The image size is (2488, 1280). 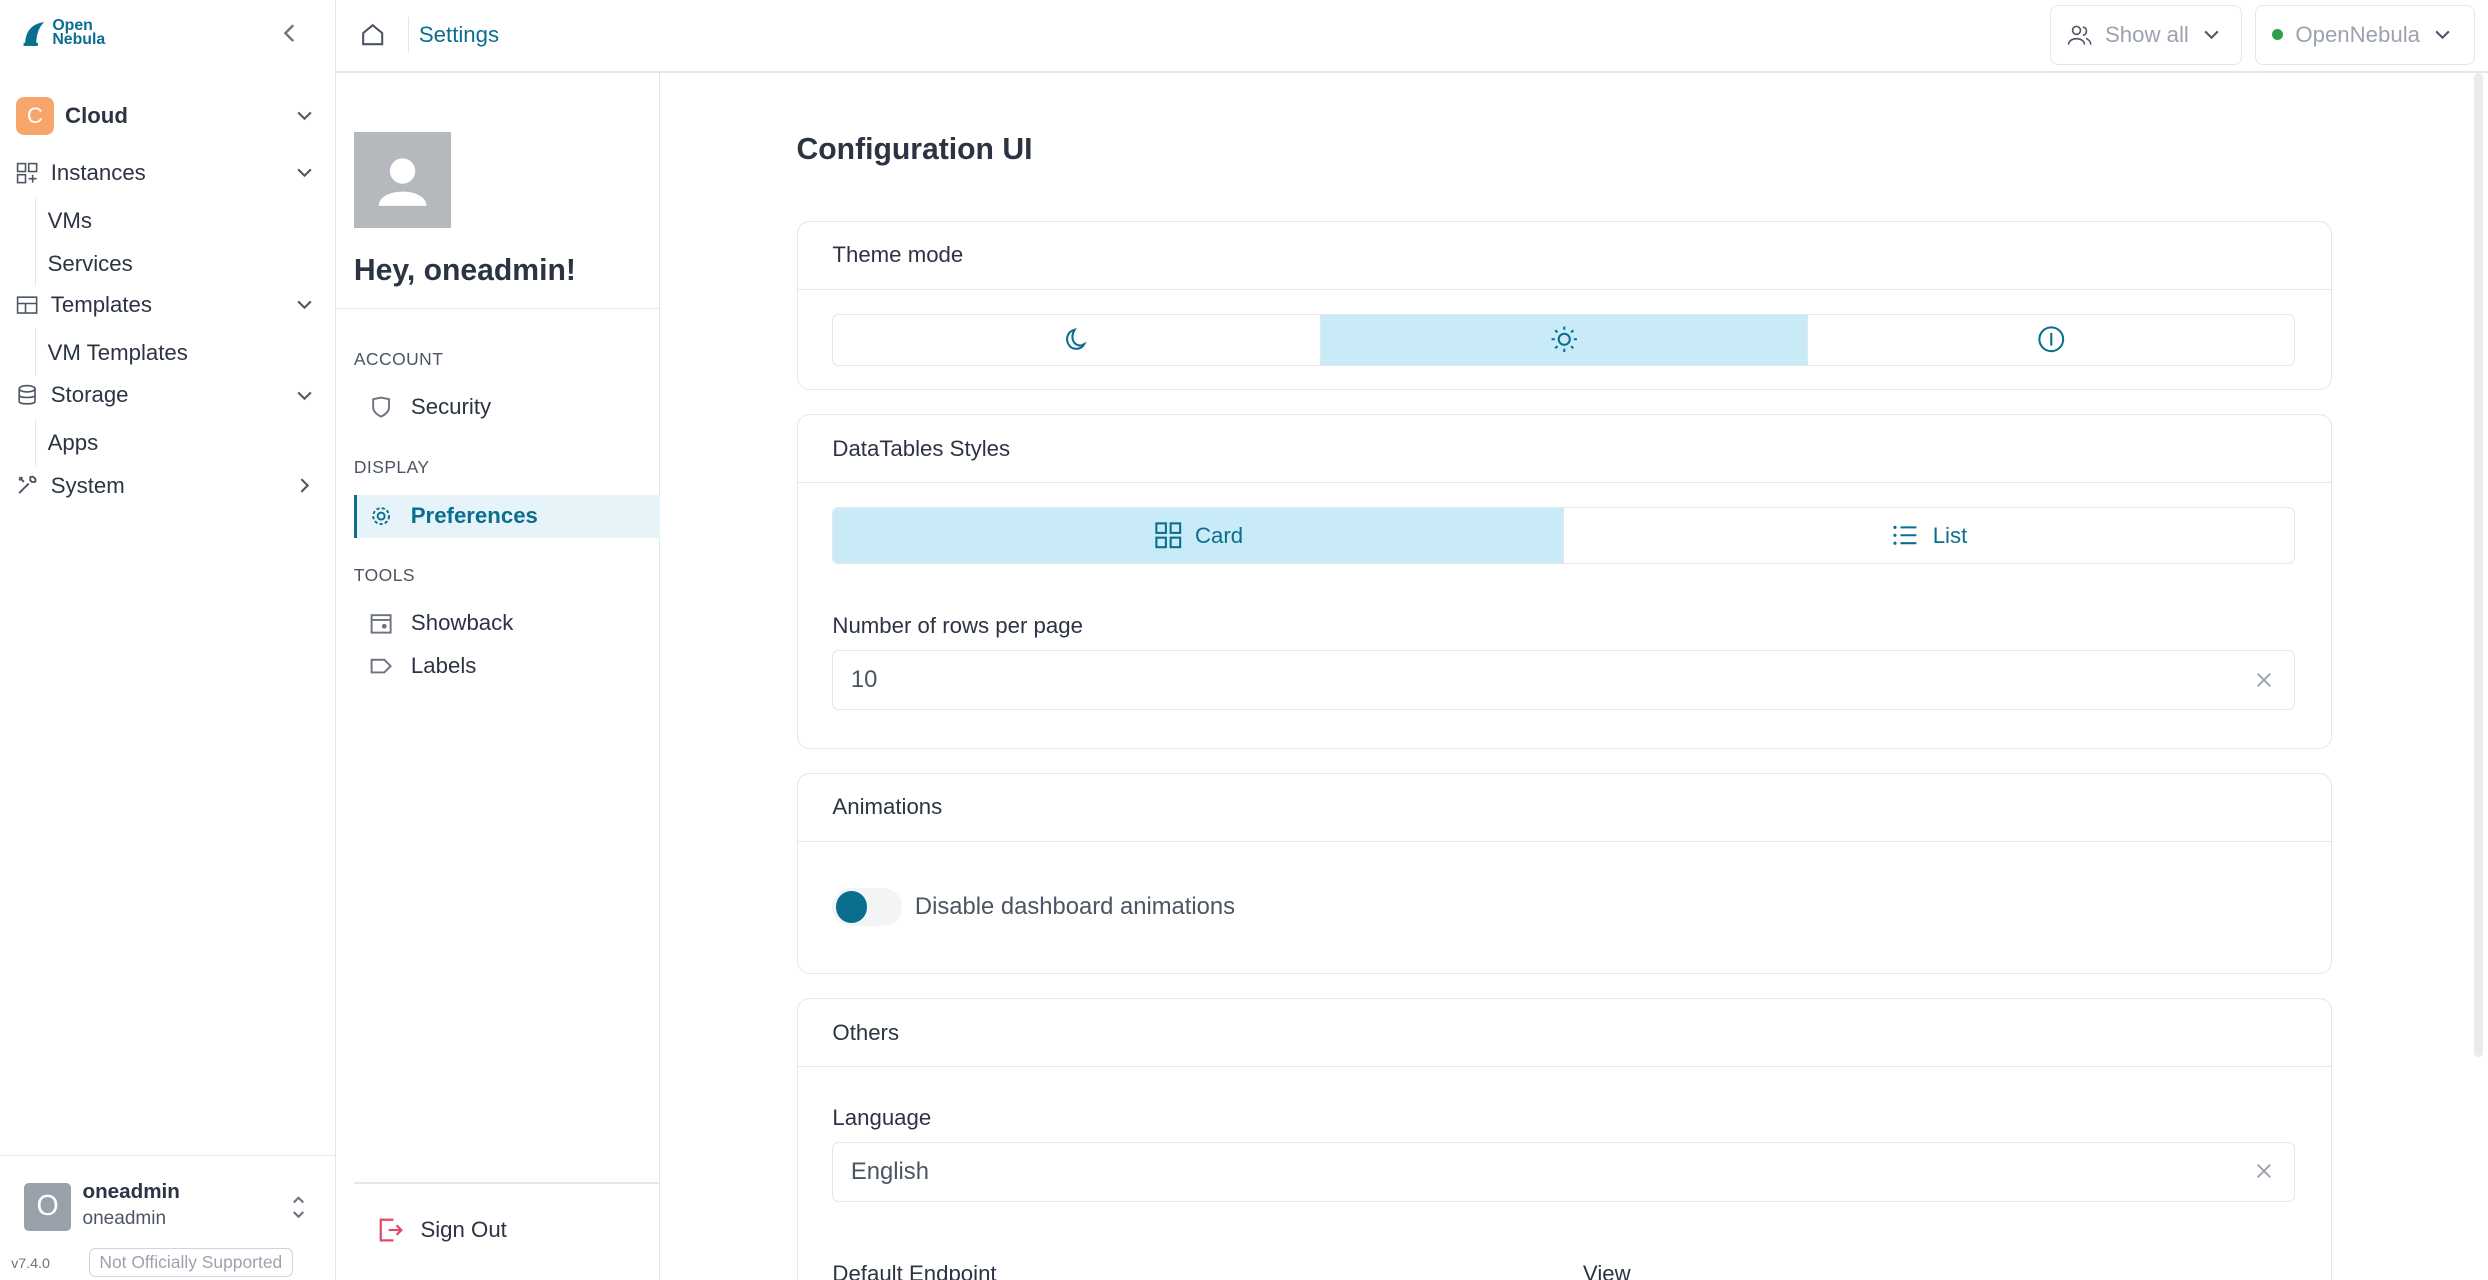 I want to click on sidebar-item-apps: Apps, so click(x=73, y=443).